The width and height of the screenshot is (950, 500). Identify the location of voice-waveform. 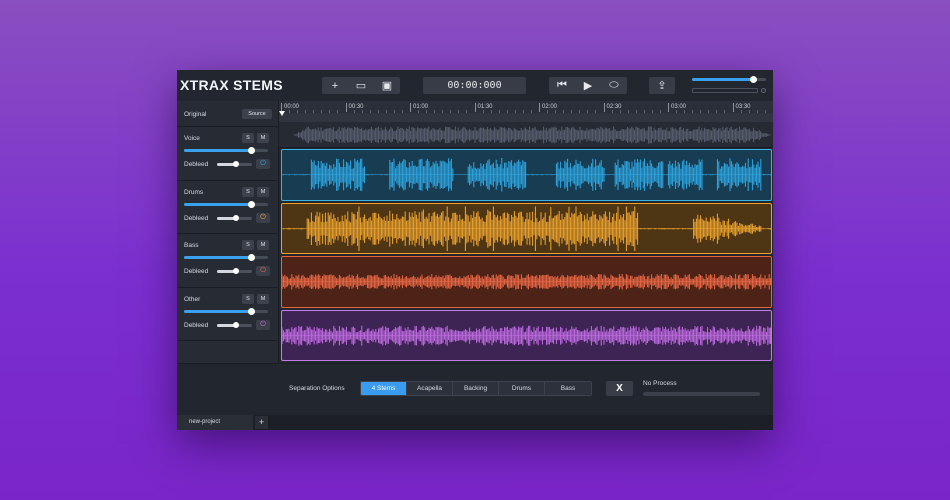
(526, 175).